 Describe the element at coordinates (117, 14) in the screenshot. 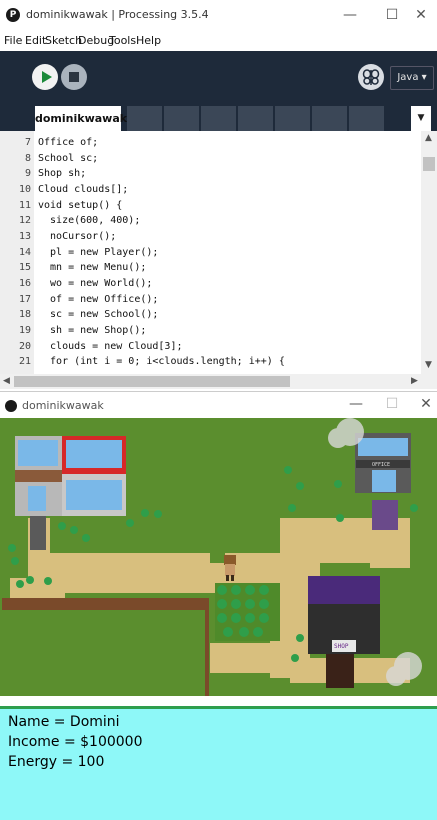

I see `ide-window-title: dominikwawak | Processing 3.5.4` at that location.